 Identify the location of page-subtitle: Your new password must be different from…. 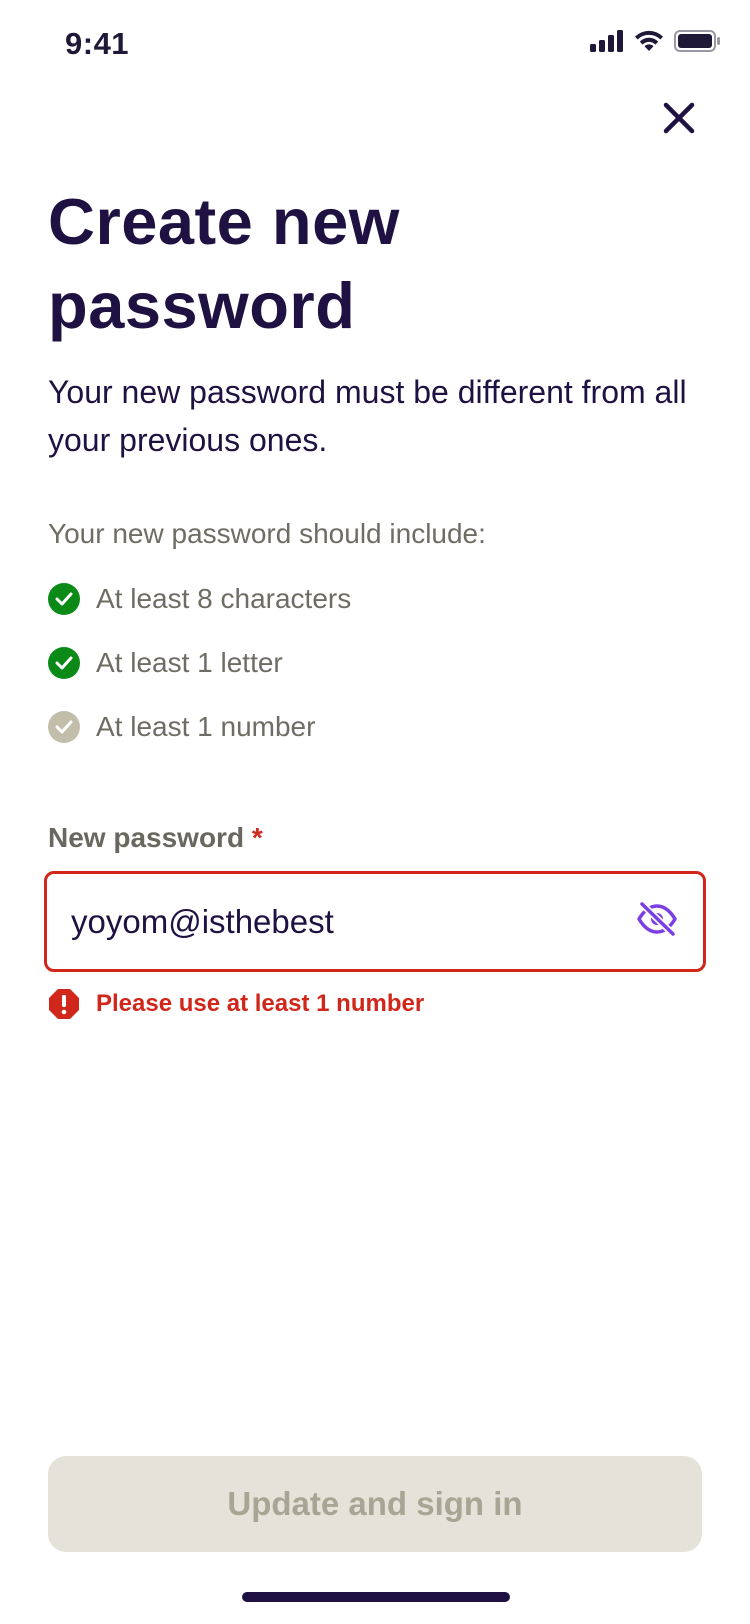
(367, 416).